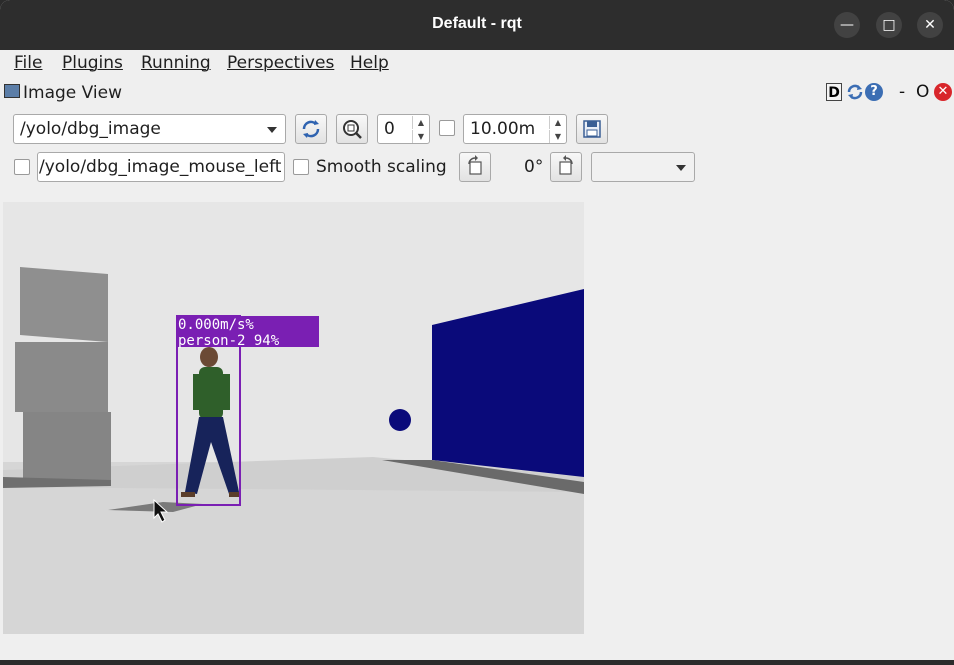 Image resolution: width=954 pixels, height=665 pixels. What do you see at coordinates (477, 93) in the screenshot?
I see `dock-title-bar: Image View D ? - O ✕` at bounding box center [477, 93].